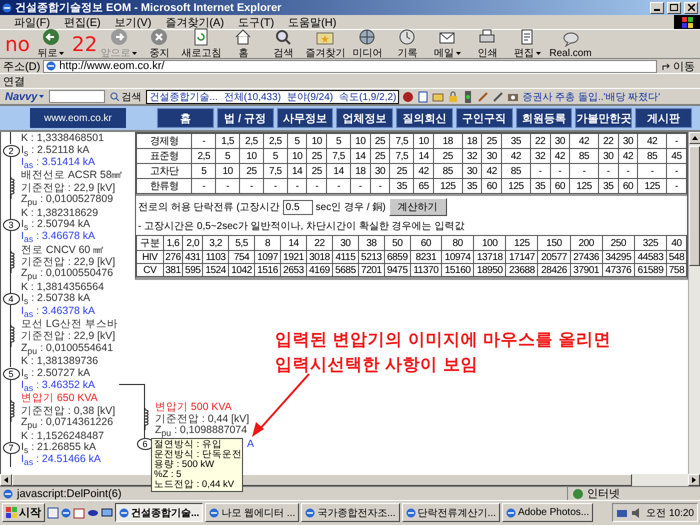 Image resolution: width=700 pixels, height=525 pixels. I want to click on menu-item: 편집(E), so click(82, 22).